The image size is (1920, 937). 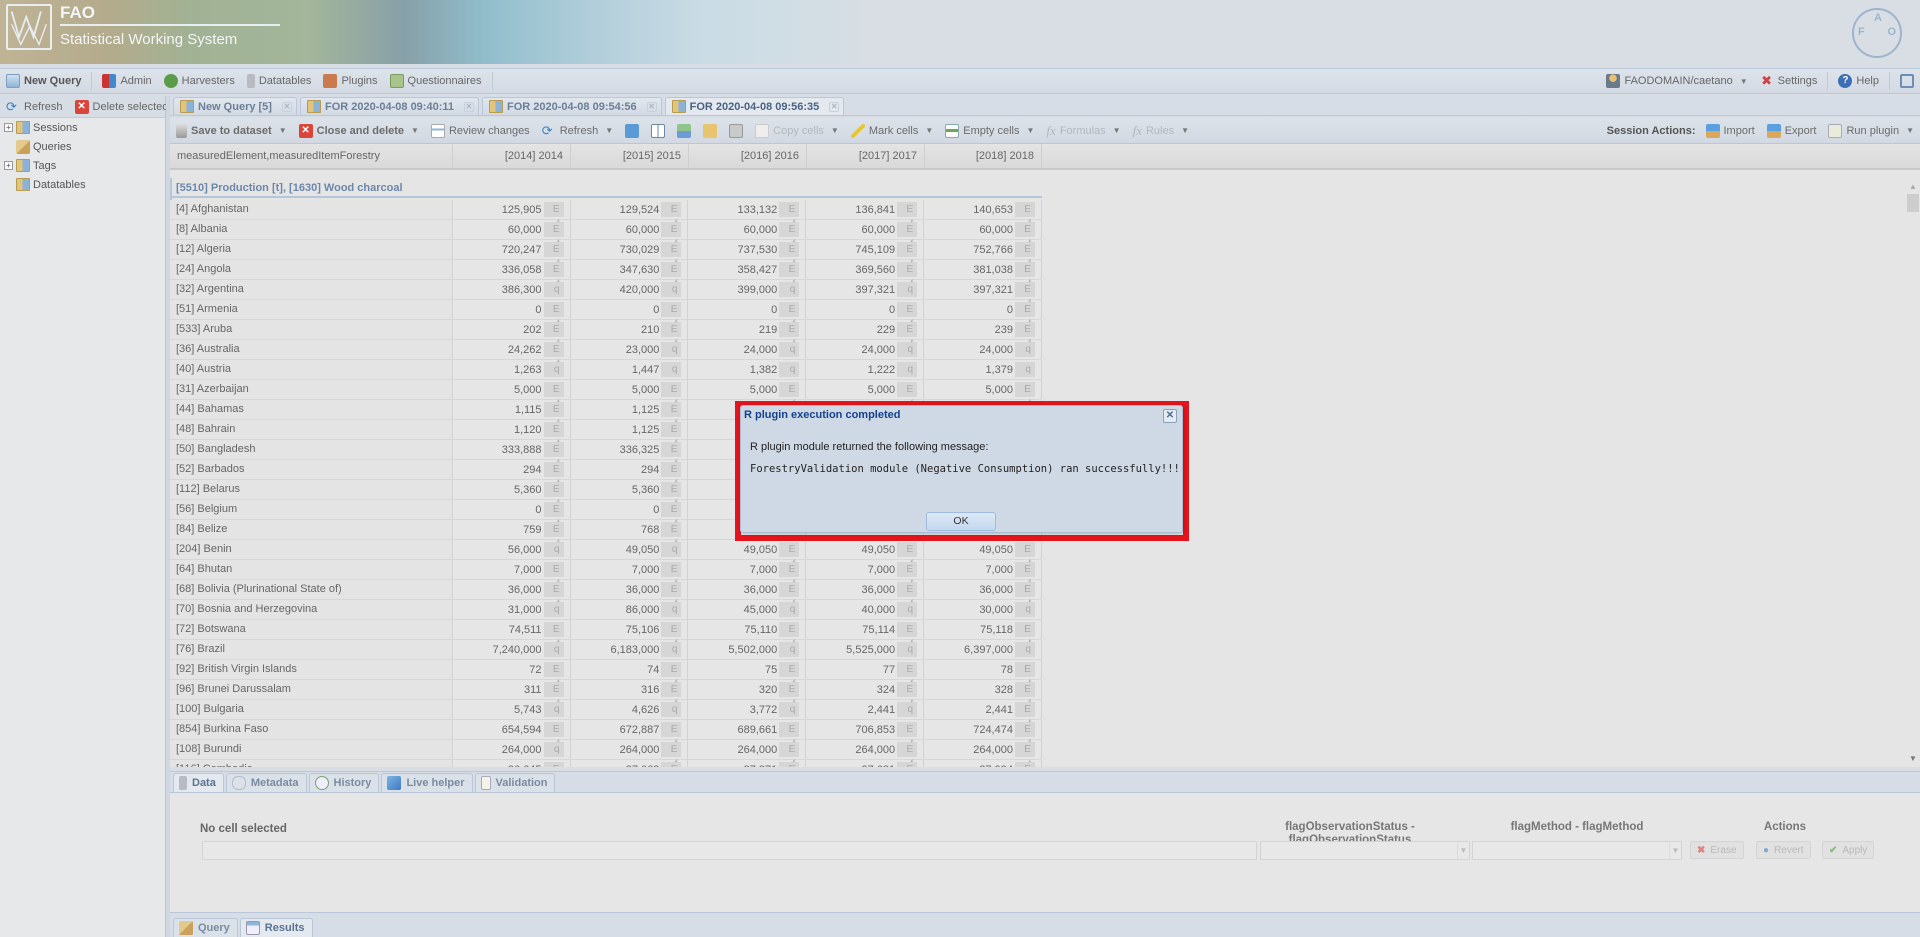 What do you see at coordinates (865, 735) in the screenshot?
I see `value-cell: 706,853E f` at bounding box center [865, 735].